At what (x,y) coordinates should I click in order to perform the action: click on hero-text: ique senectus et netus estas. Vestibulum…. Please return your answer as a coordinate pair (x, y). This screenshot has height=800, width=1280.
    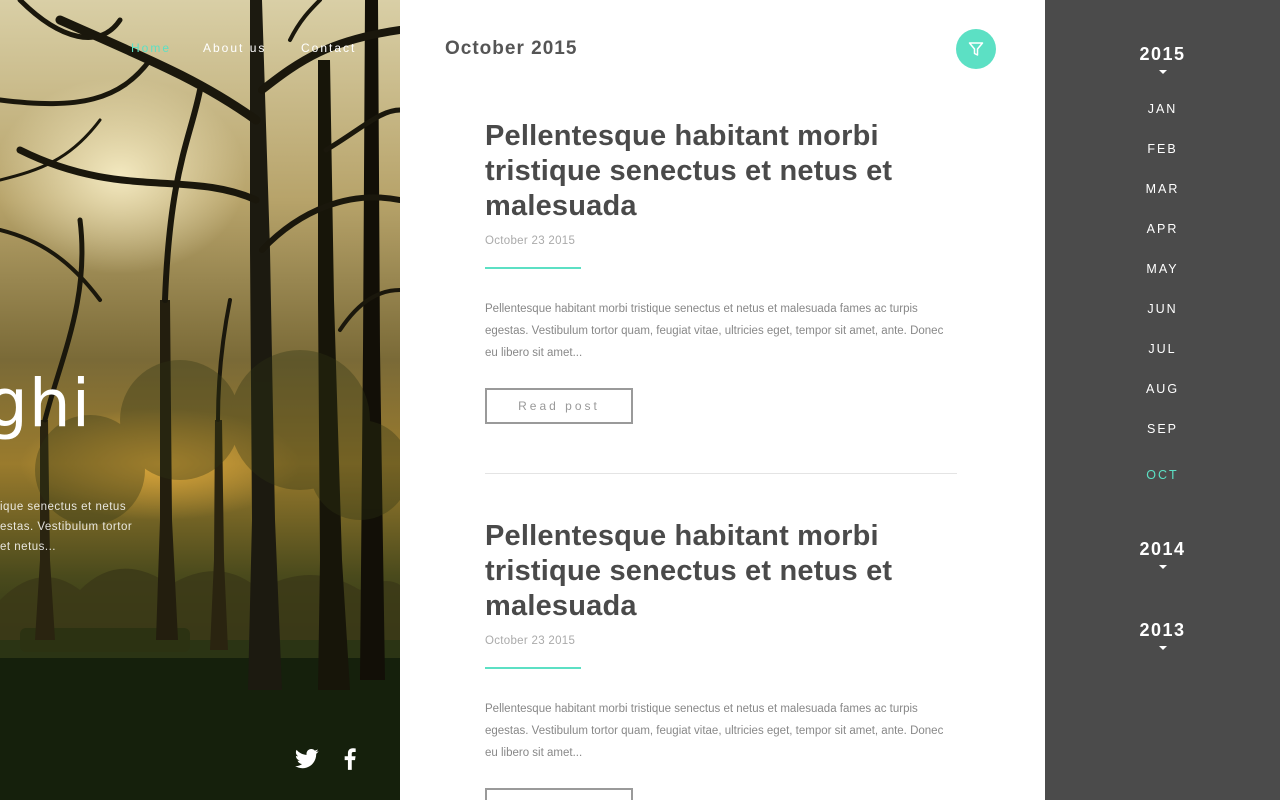
    Looking at the image, I should click on (66, 527).